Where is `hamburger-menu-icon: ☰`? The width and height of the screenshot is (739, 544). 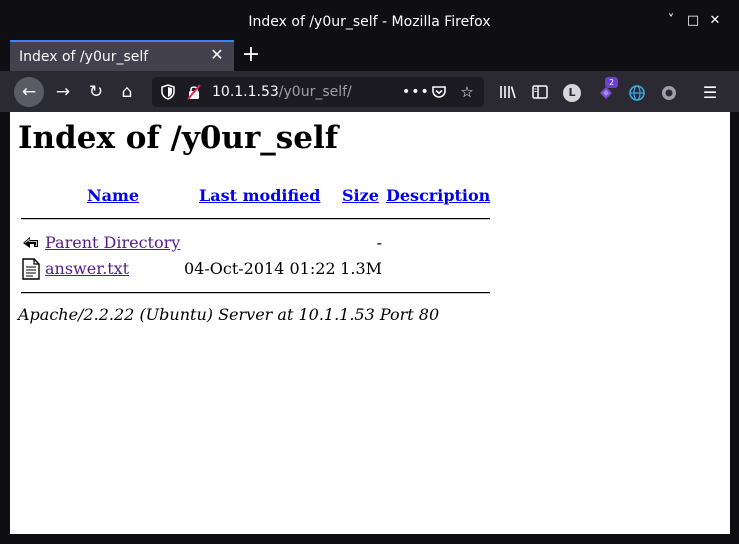
hamburger-menu-icon: ☰ is located at coordinates (710, 93).